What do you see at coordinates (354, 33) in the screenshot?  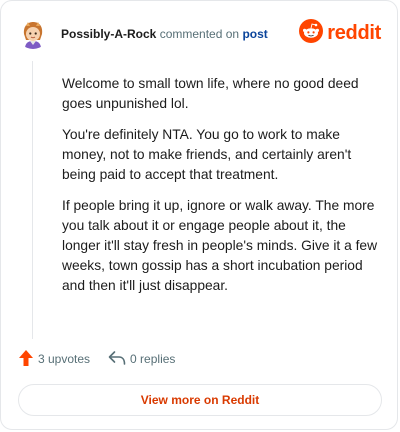 I see `reddit-wordmark: reddit` at bounding box center [354, 33].